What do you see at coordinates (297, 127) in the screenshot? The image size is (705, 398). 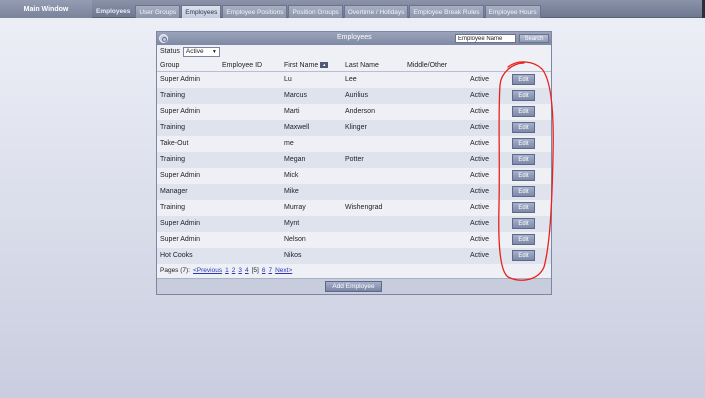 I see `cell-first-name: Maxwell` at bounding box center [297, 127].